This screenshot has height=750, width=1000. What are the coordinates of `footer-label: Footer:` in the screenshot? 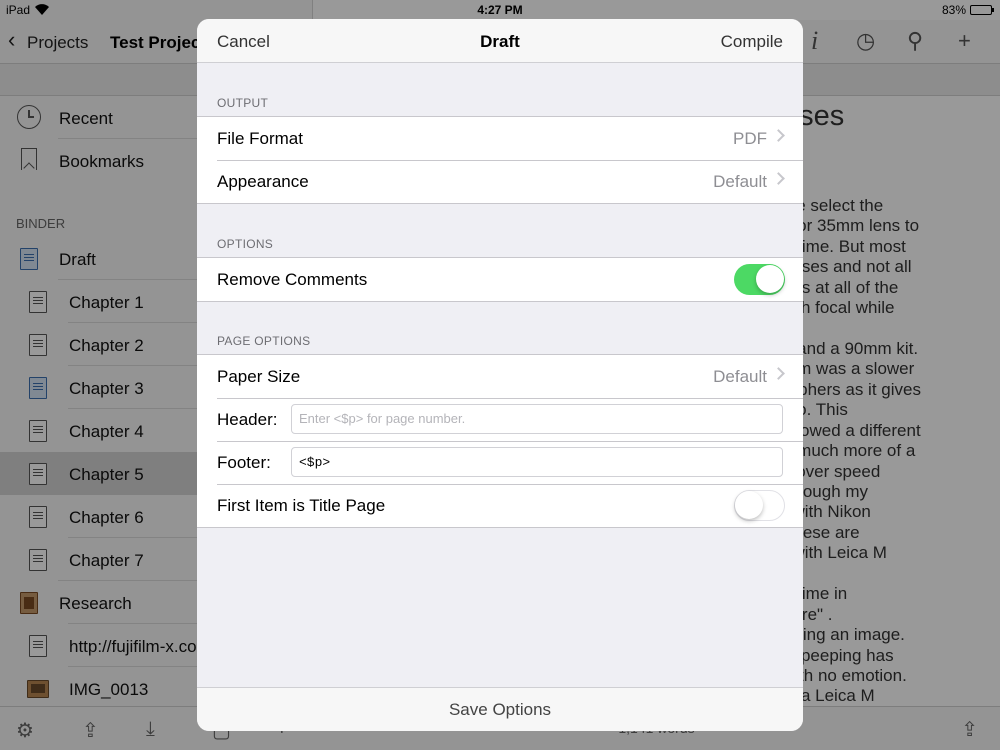 It's located at (244, 462).